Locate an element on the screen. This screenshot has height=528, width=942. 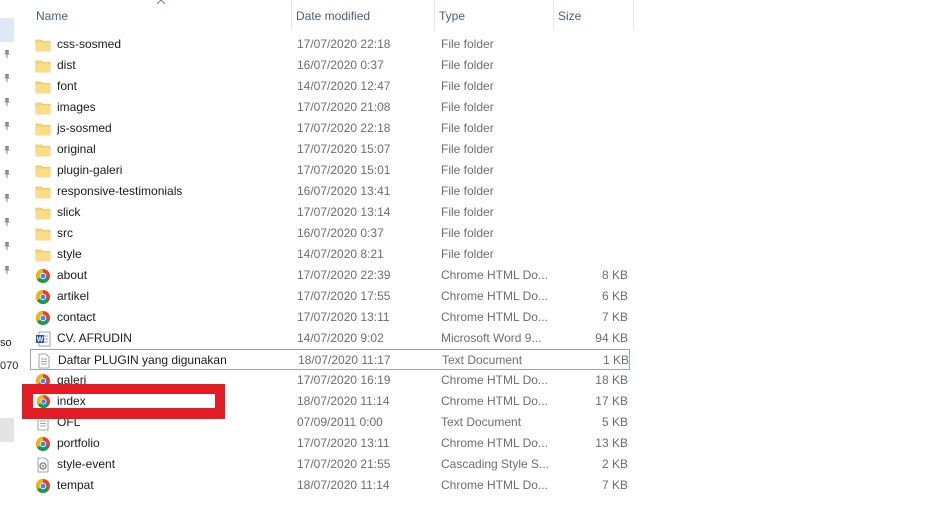
column-header-size: Size is located at coordinates (594, 15).